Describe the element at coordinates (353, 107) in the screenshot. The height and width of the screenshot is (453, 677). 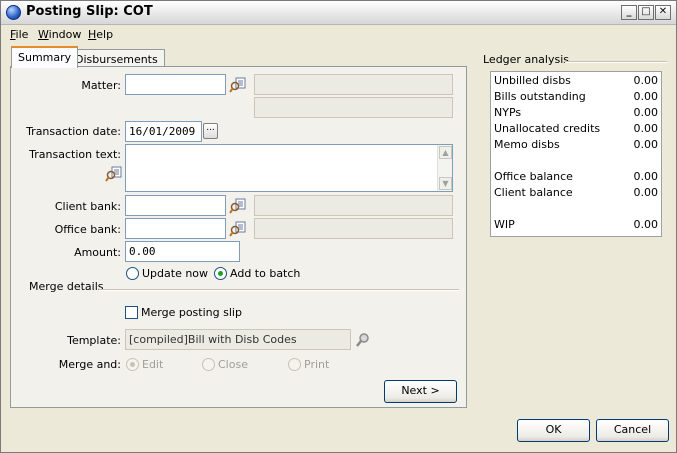
I see `matter-client-display` at that location.